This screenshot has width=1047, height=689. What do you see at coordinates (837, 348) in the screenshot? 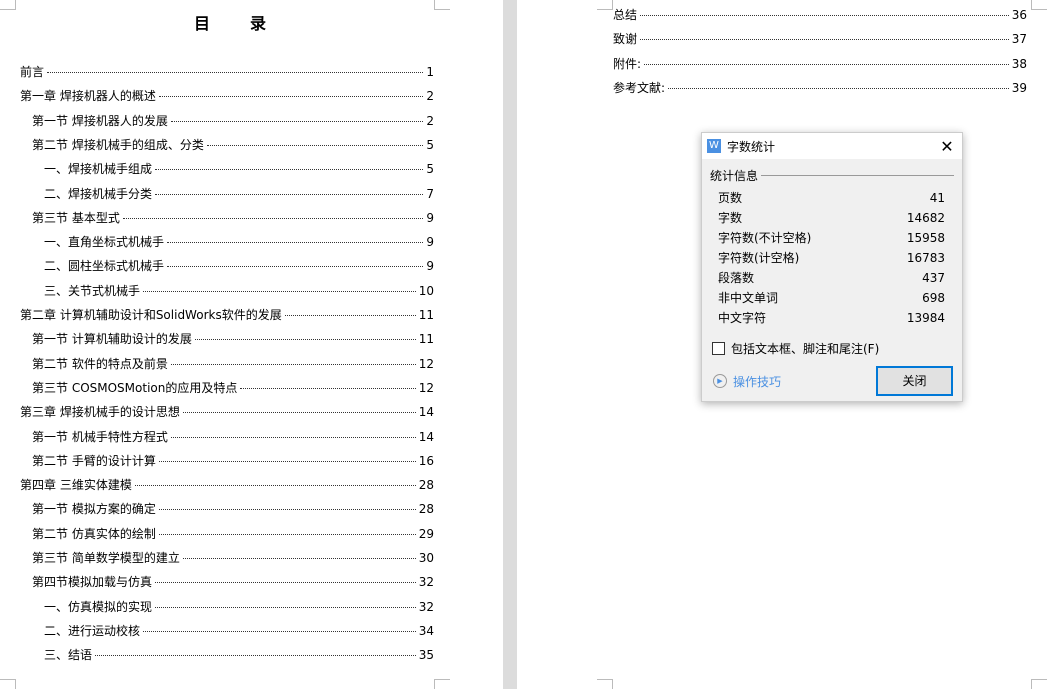
I see `include-textbox-footnotes-checkbox: 包括文本框、脚注和尾注(F)` at bounding box center [837, 348].